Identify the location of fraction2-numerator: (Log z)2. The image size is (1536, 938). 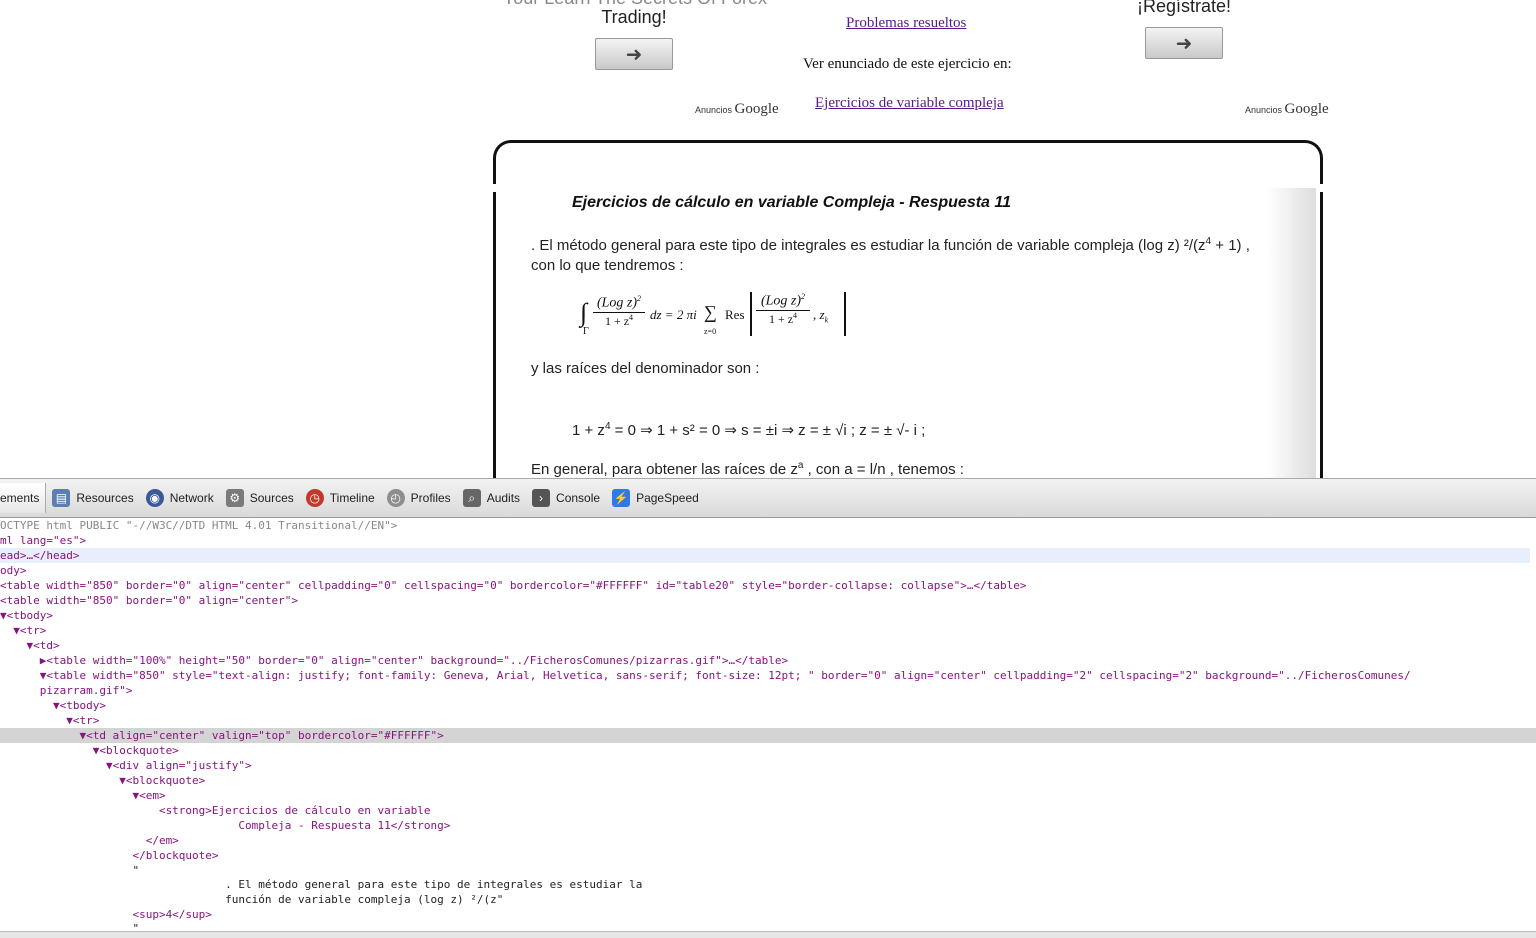
(783, 301).